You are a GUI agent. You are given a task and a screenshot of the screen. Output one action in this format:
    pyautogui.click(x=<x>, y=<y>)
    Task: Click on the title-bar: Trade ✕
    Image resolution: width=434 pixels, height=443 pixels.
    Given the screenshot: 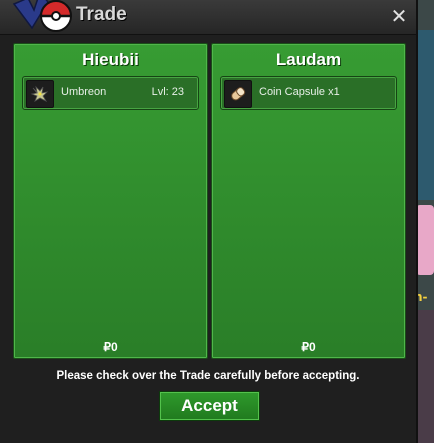 What is the action you would take?
    pyautogui.click(x=208, y=17)
    